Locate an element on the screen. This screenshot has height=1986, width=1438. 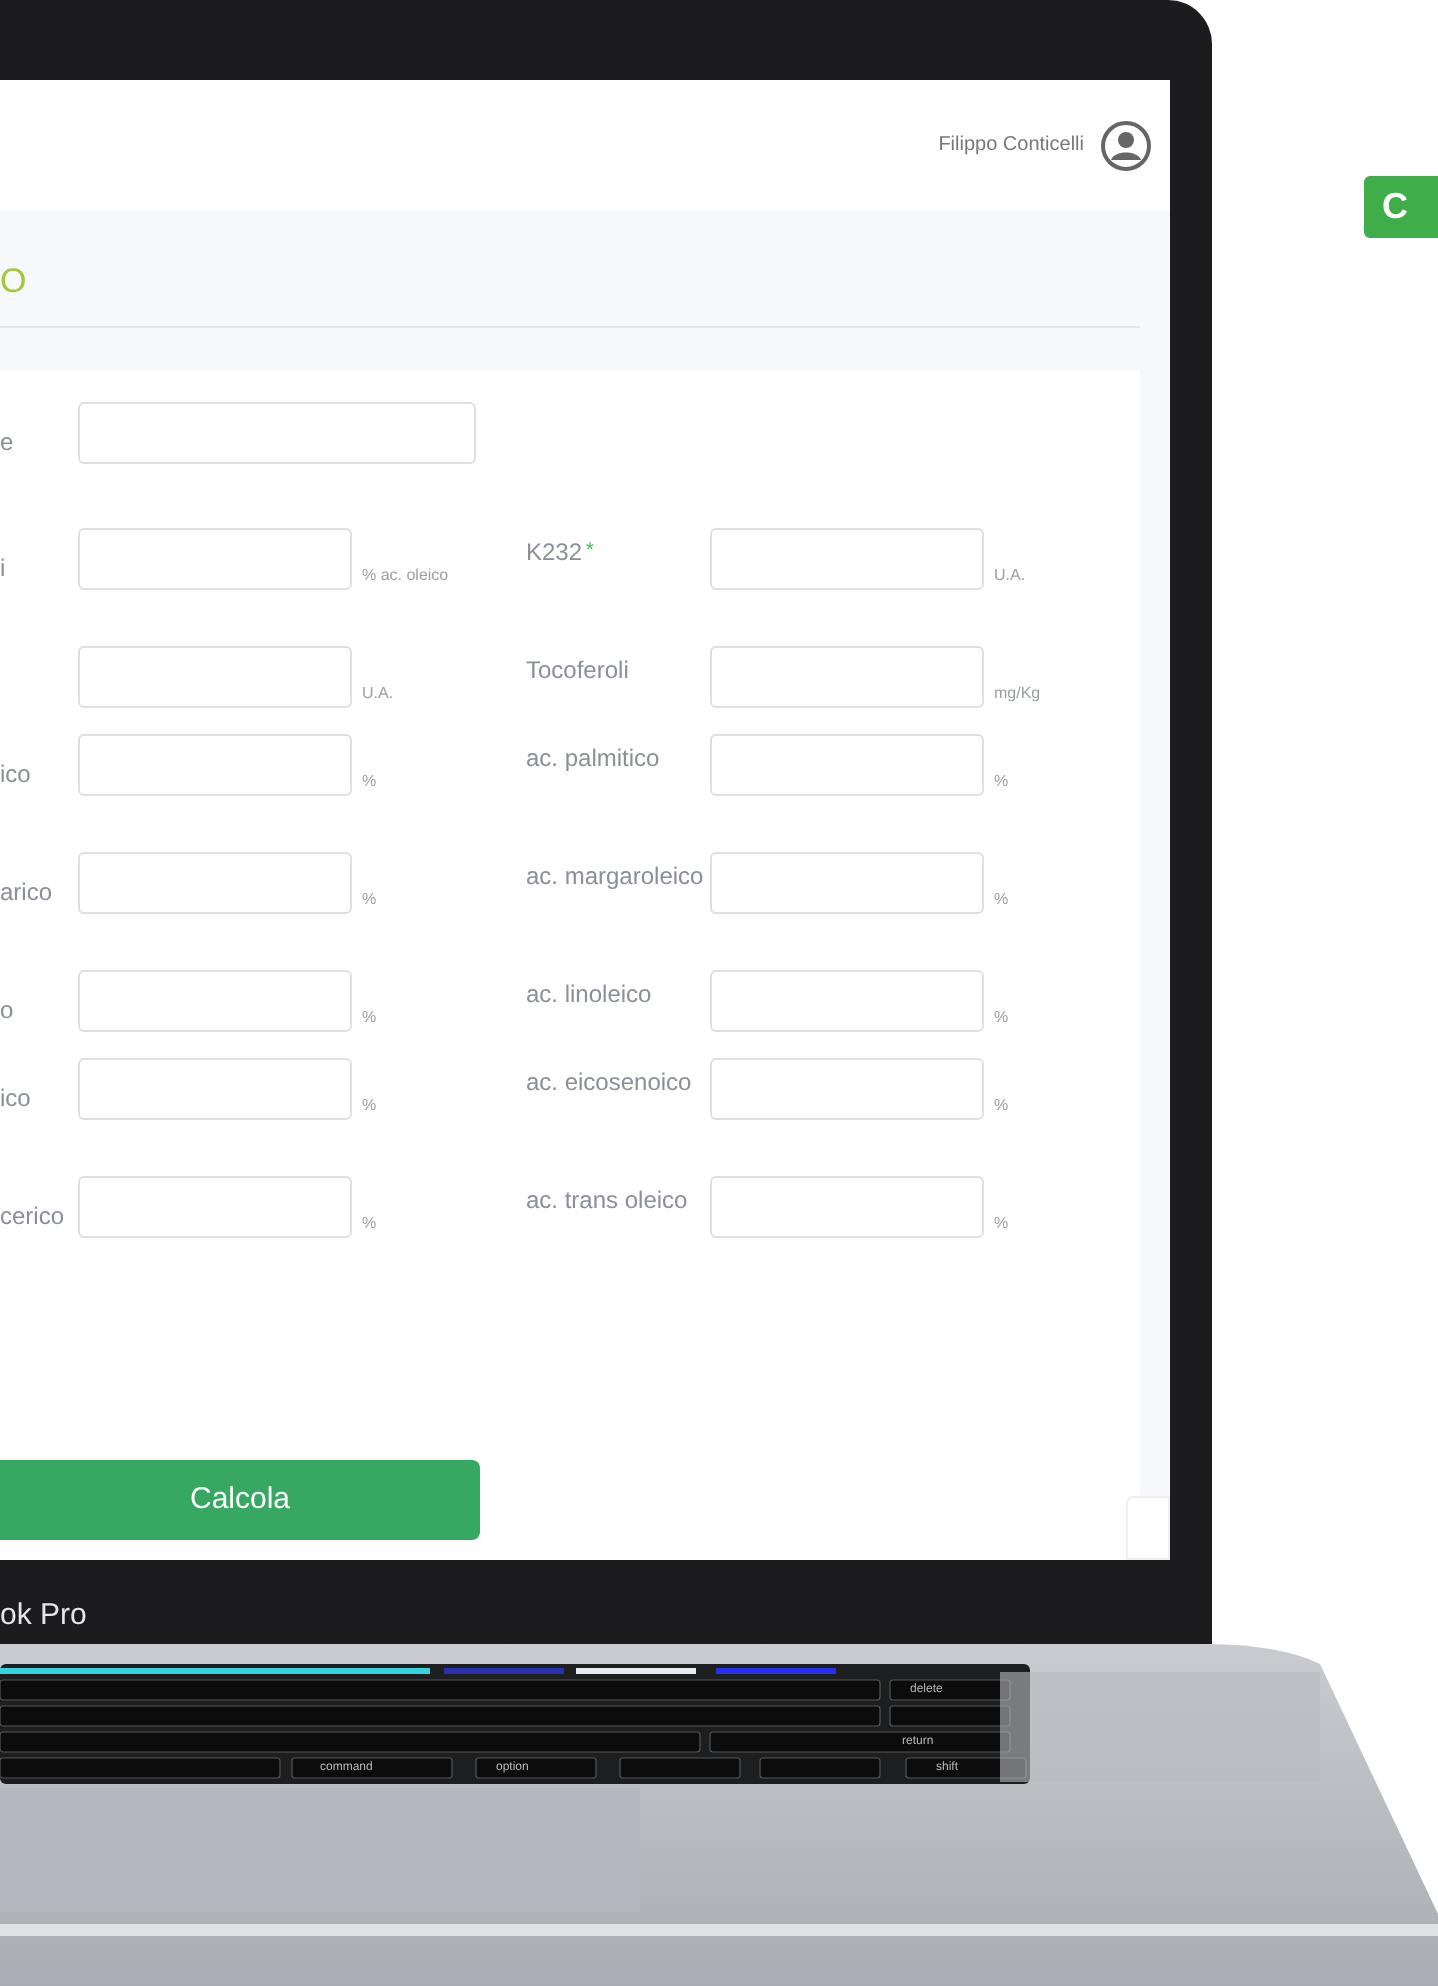
laptop-model-label: ok Pro is located at coordinates (43, 1616).